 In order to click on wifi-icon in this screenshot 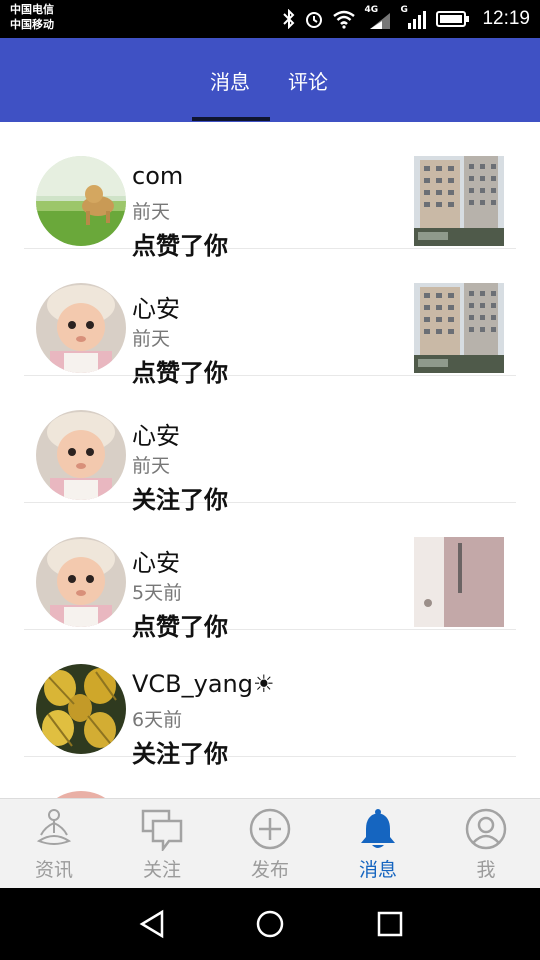, I will do `click(344, 19)`.